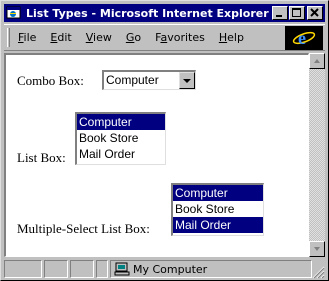  I want to click on svg-text: e, so click(302, 38).